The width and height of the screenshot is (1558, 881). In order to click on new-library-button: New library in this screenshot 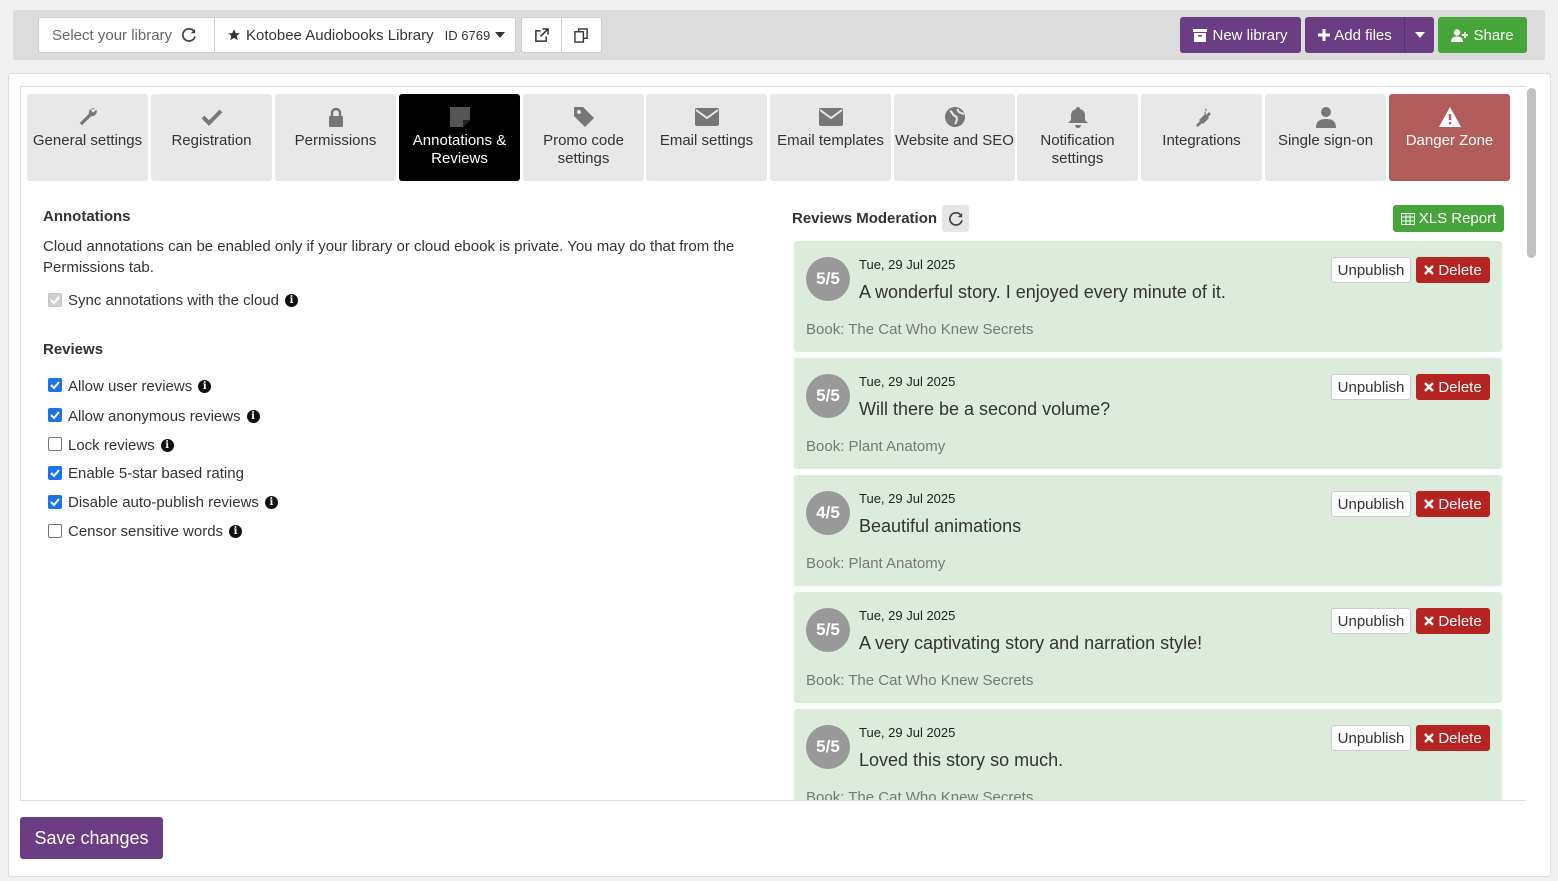, I will do `click(1240, 35)`.